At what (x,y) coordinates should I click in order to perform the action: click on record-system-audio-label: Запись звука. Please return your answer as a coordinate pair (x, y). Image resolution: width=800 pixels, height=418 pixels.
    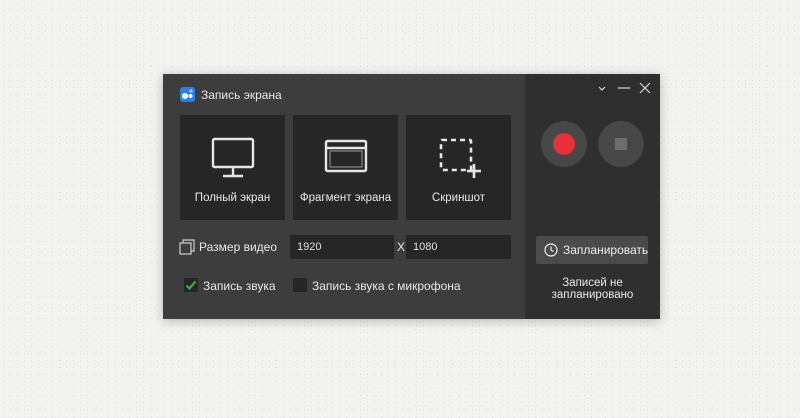
    Looking at the image, I should click on (239, 286).